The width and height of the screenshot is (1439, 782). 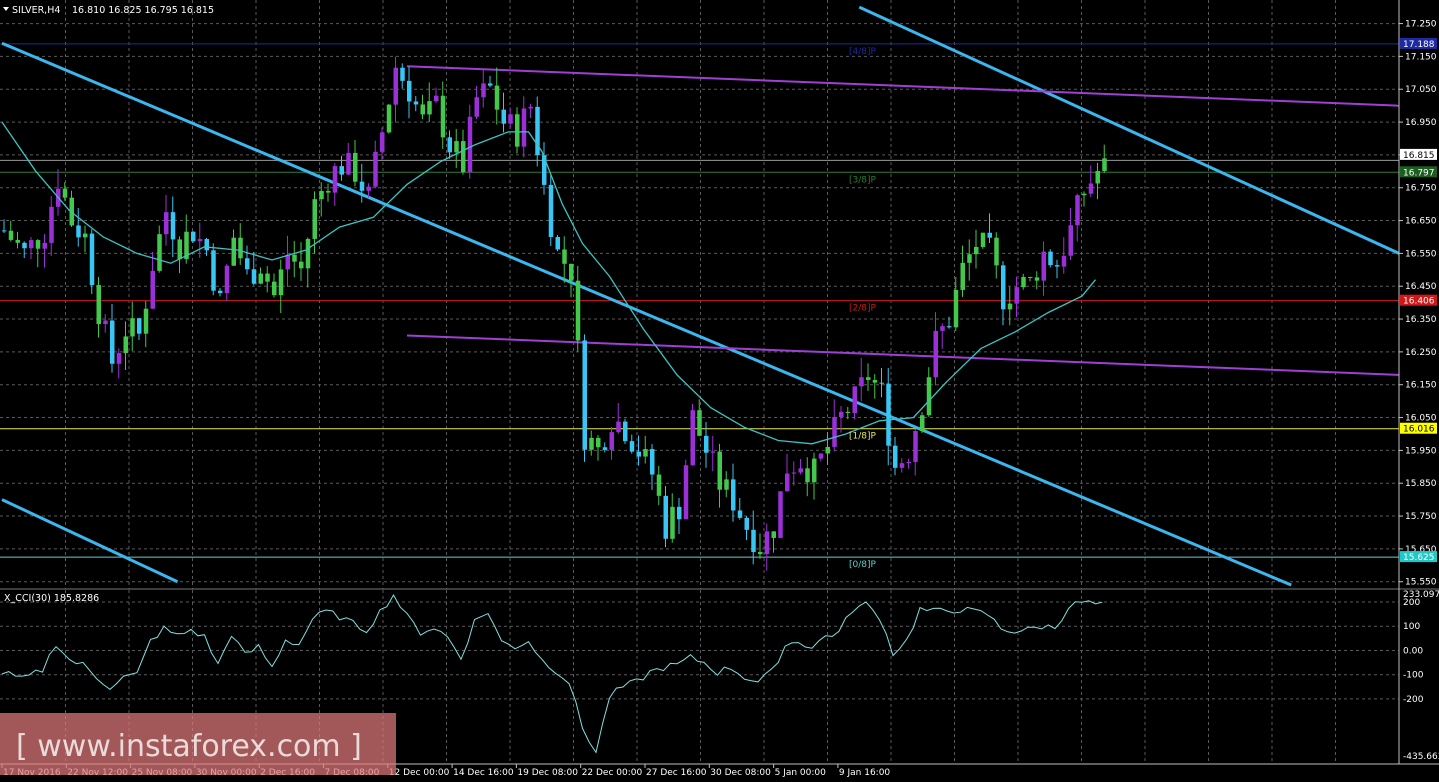 I want to click on price-tag-text: 16.406, so click(x=1419, y=302).